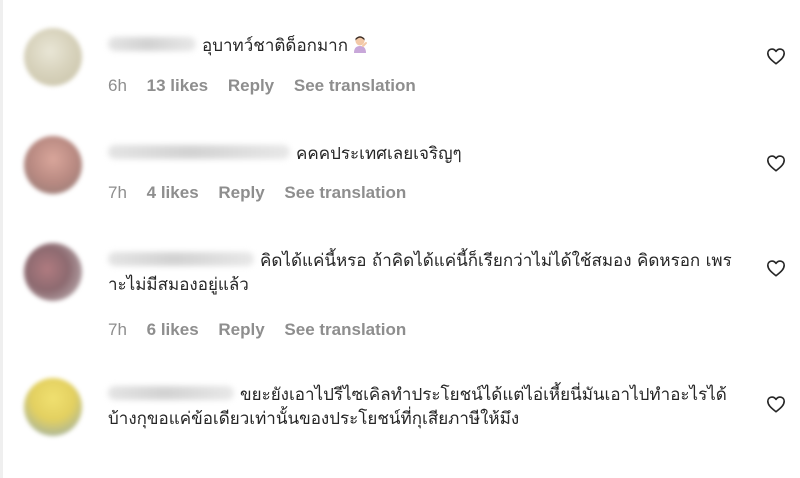  What do you see at coordinates (360, 44) in the screenshot?
I see `person-gesturing-emoji` at bounding box center [360, 44].